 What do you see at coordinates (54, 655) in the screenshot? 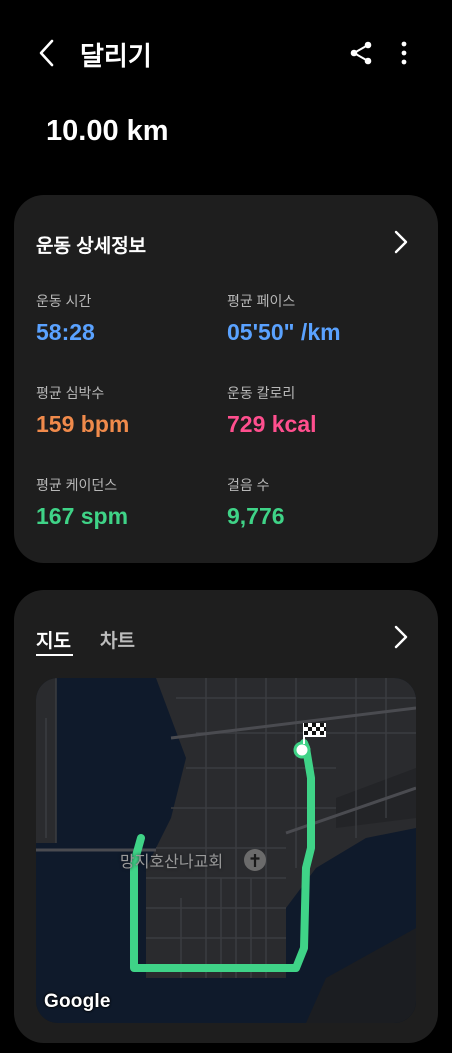
I see `tab-indicator` at bounding box center [54, 655].